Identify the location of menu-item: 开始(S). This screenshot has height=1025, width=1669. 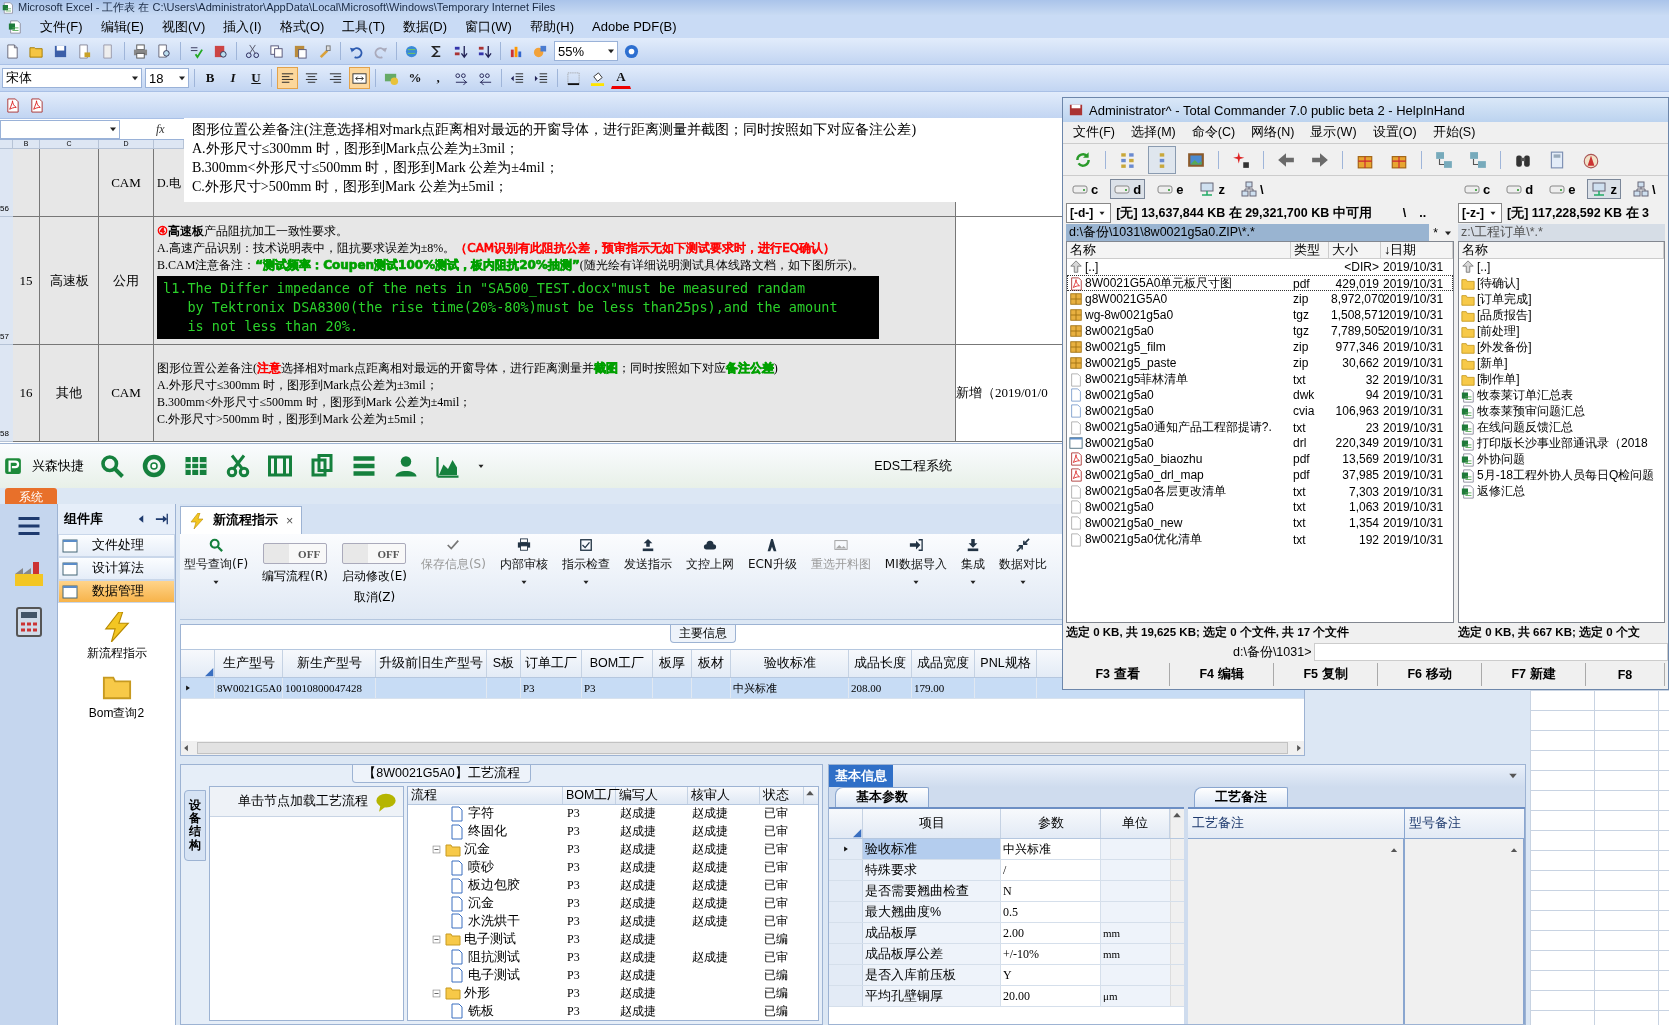
(1454, 132).